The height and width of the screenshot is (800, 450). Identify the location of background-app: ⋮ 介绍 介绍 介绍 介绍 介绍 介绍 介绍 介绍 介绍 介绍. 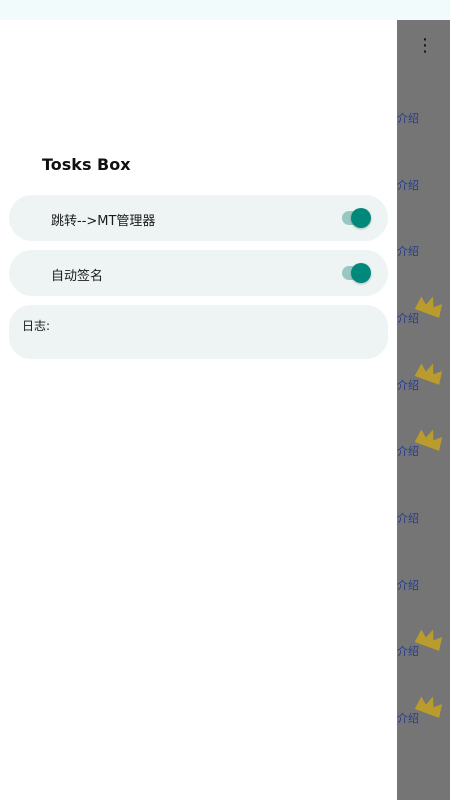
(423, 410).